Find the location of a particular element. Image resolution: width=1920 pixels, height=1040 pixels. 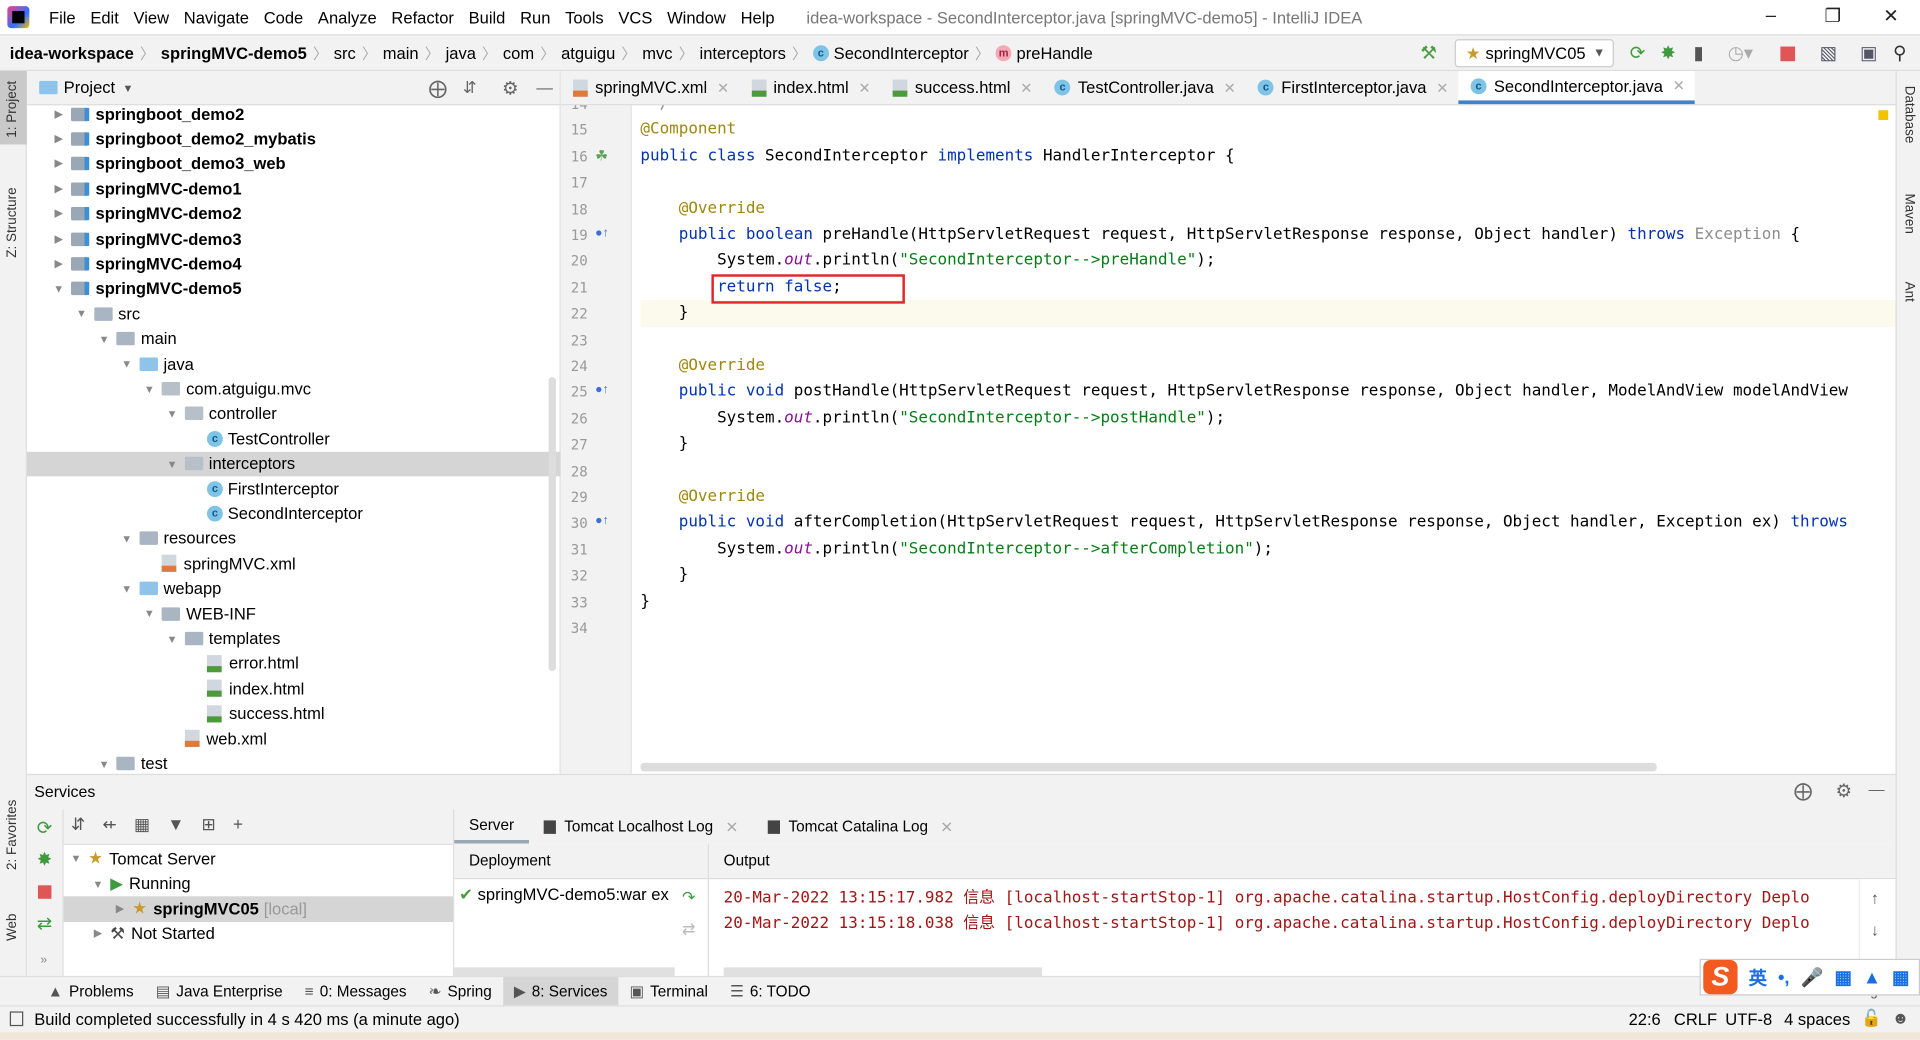

lock-icon: 🔓 is located at coordinates (1871, 1019).